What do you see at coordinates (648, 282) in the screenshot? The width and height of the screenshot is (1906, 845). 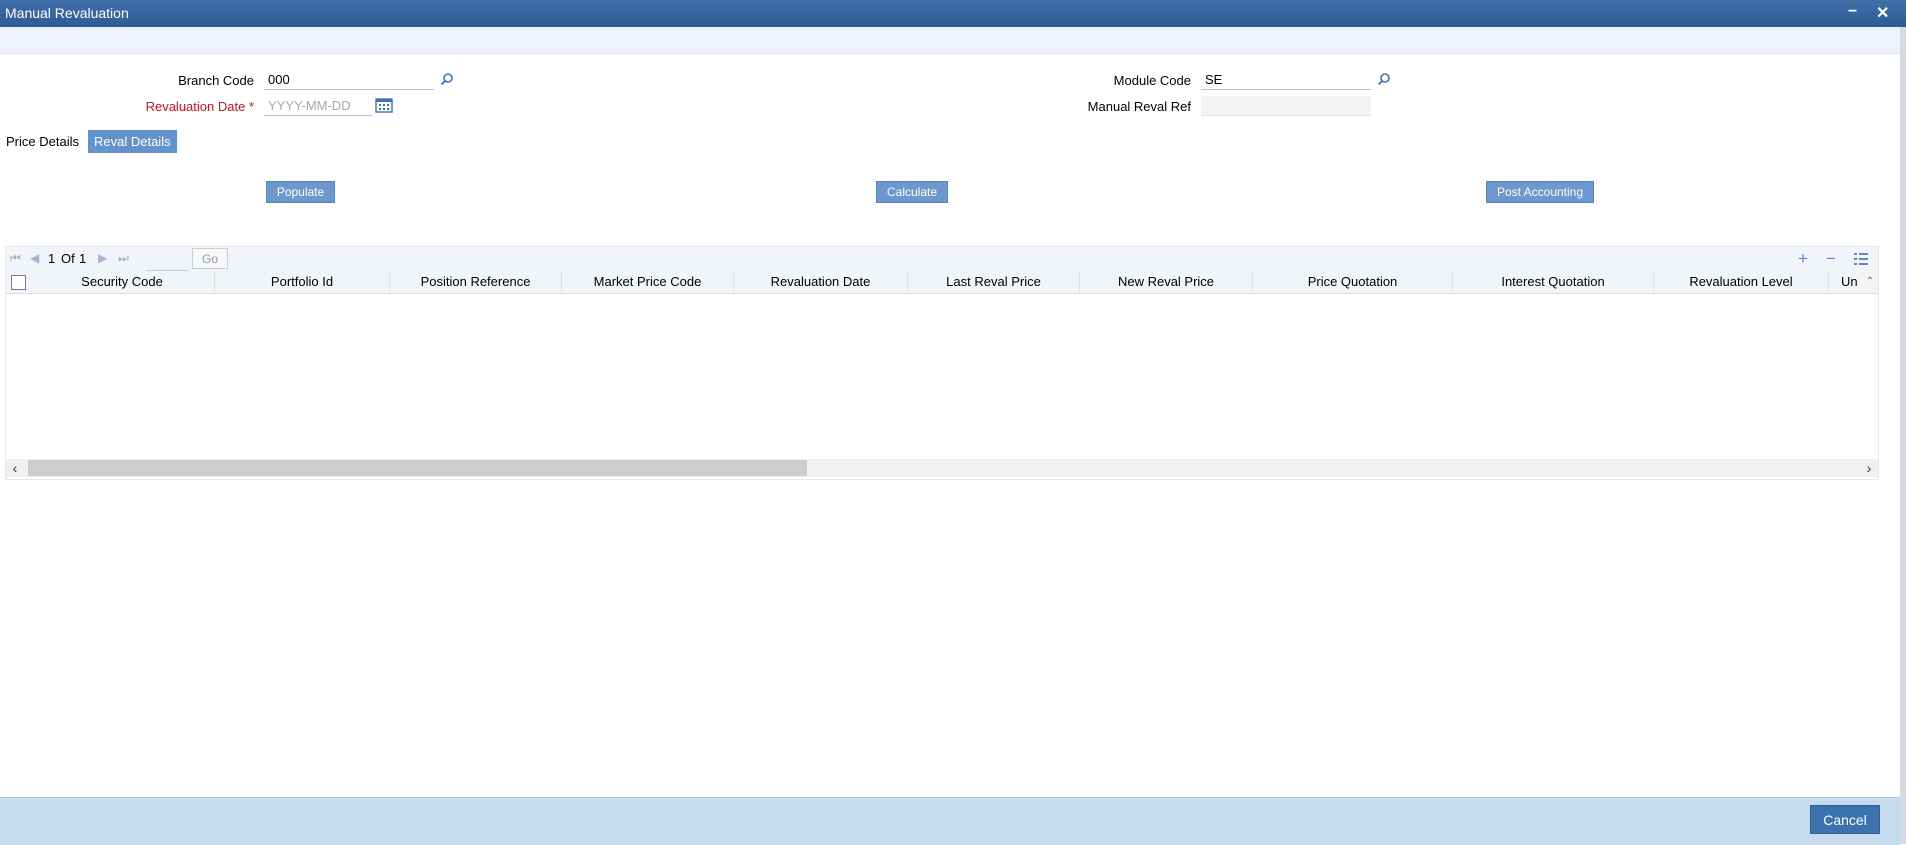 I see `column-header-market-price-code: Market Price Code` at bounding box center [648, 282].